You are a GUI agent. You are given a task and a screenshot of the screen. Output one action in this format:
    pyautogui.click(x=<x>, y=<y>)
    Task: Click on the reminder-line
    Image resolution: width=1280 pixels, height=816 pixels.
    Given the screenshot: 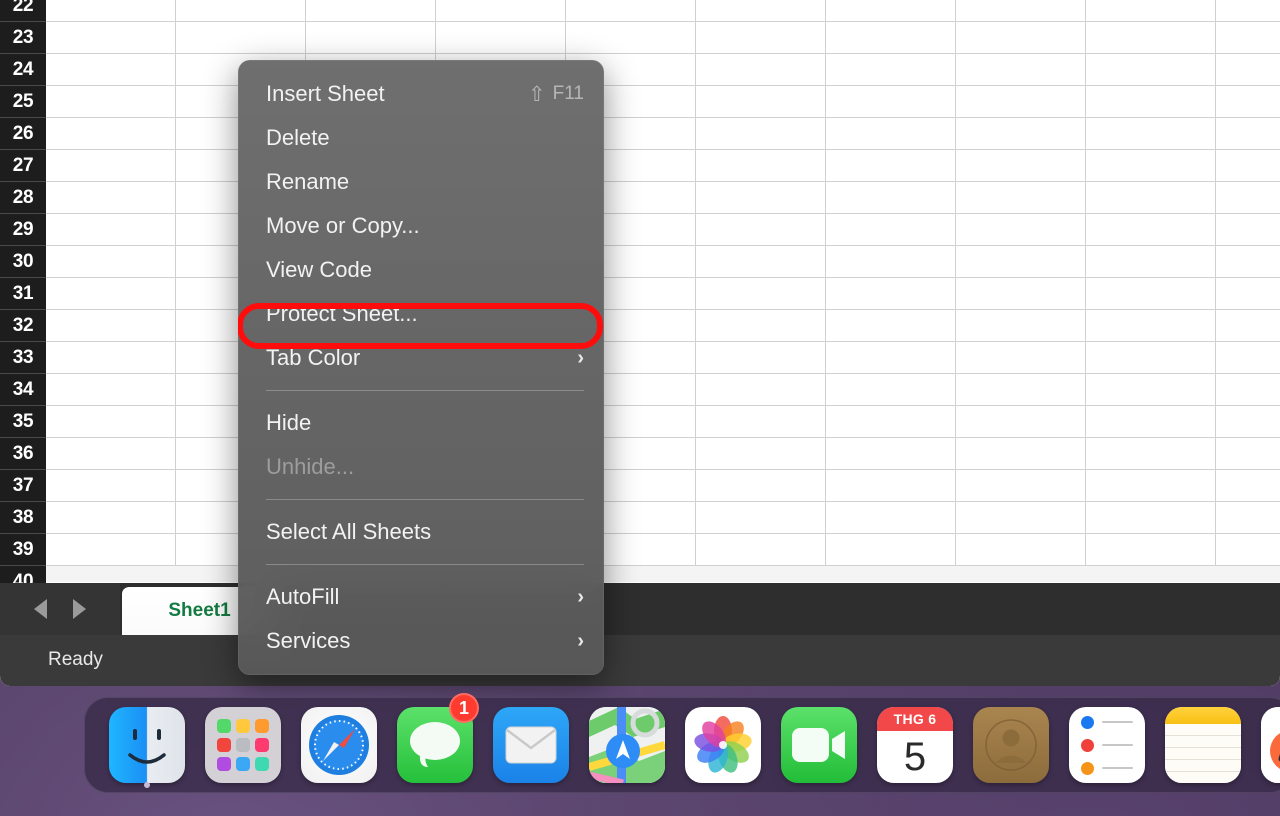 What is the action you would take?
    pyautogui.click(x=1117, y=745)
    